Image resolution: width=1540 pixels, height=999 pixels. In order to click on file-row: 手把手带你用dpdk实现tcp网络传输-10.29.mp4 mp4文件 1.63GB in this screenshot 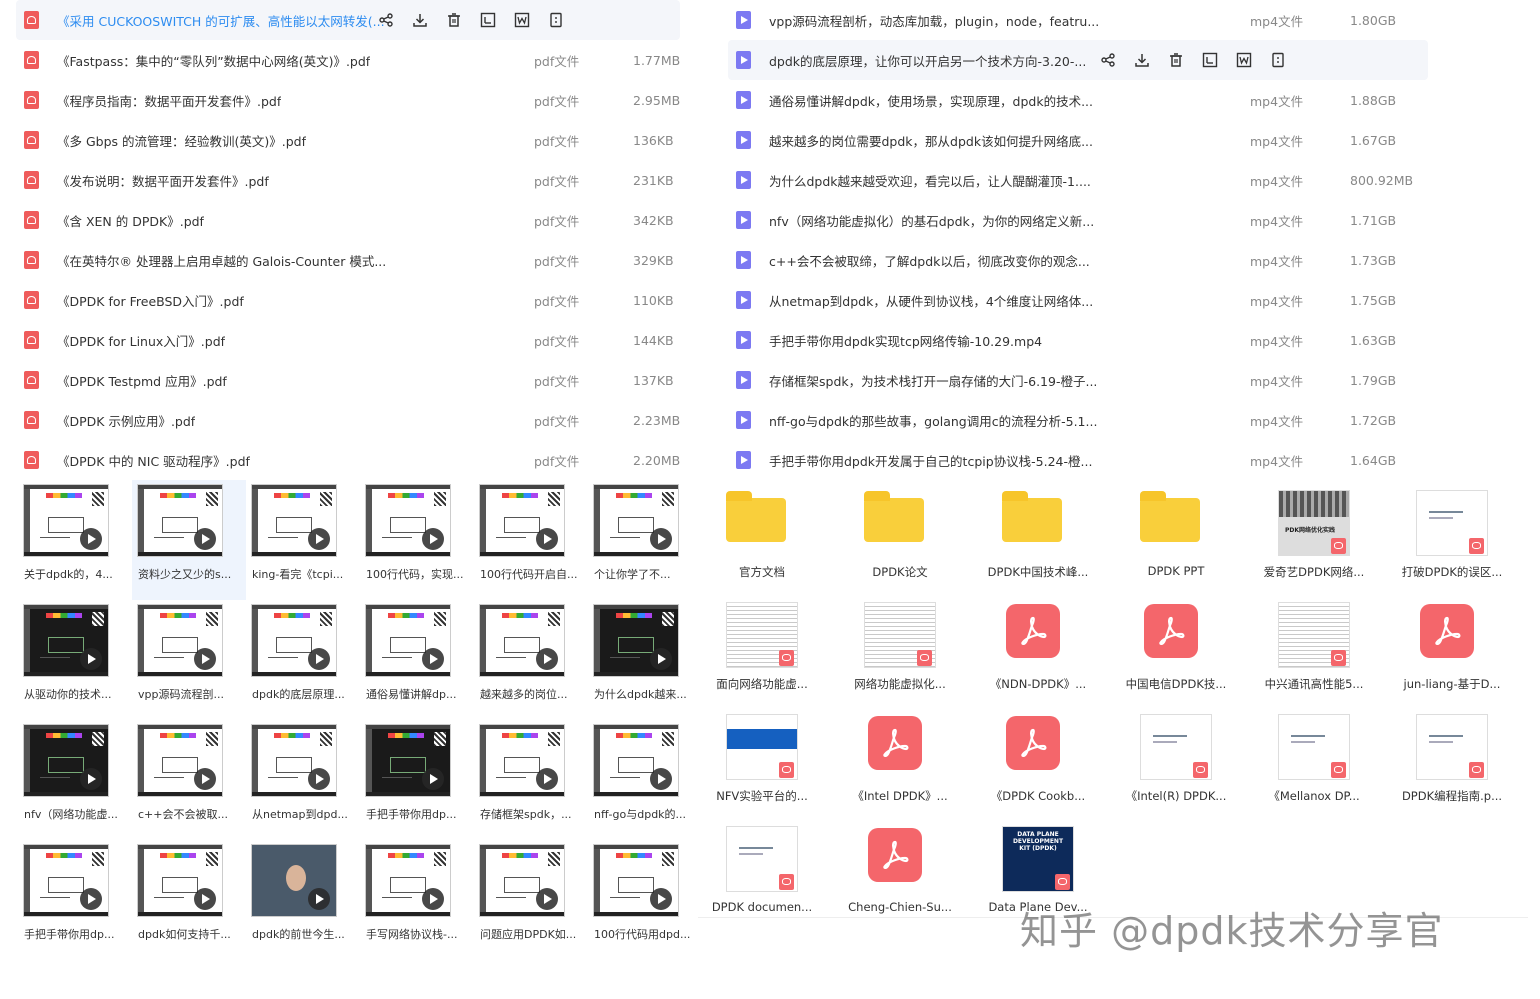, I will do `click(1078, 340)`.